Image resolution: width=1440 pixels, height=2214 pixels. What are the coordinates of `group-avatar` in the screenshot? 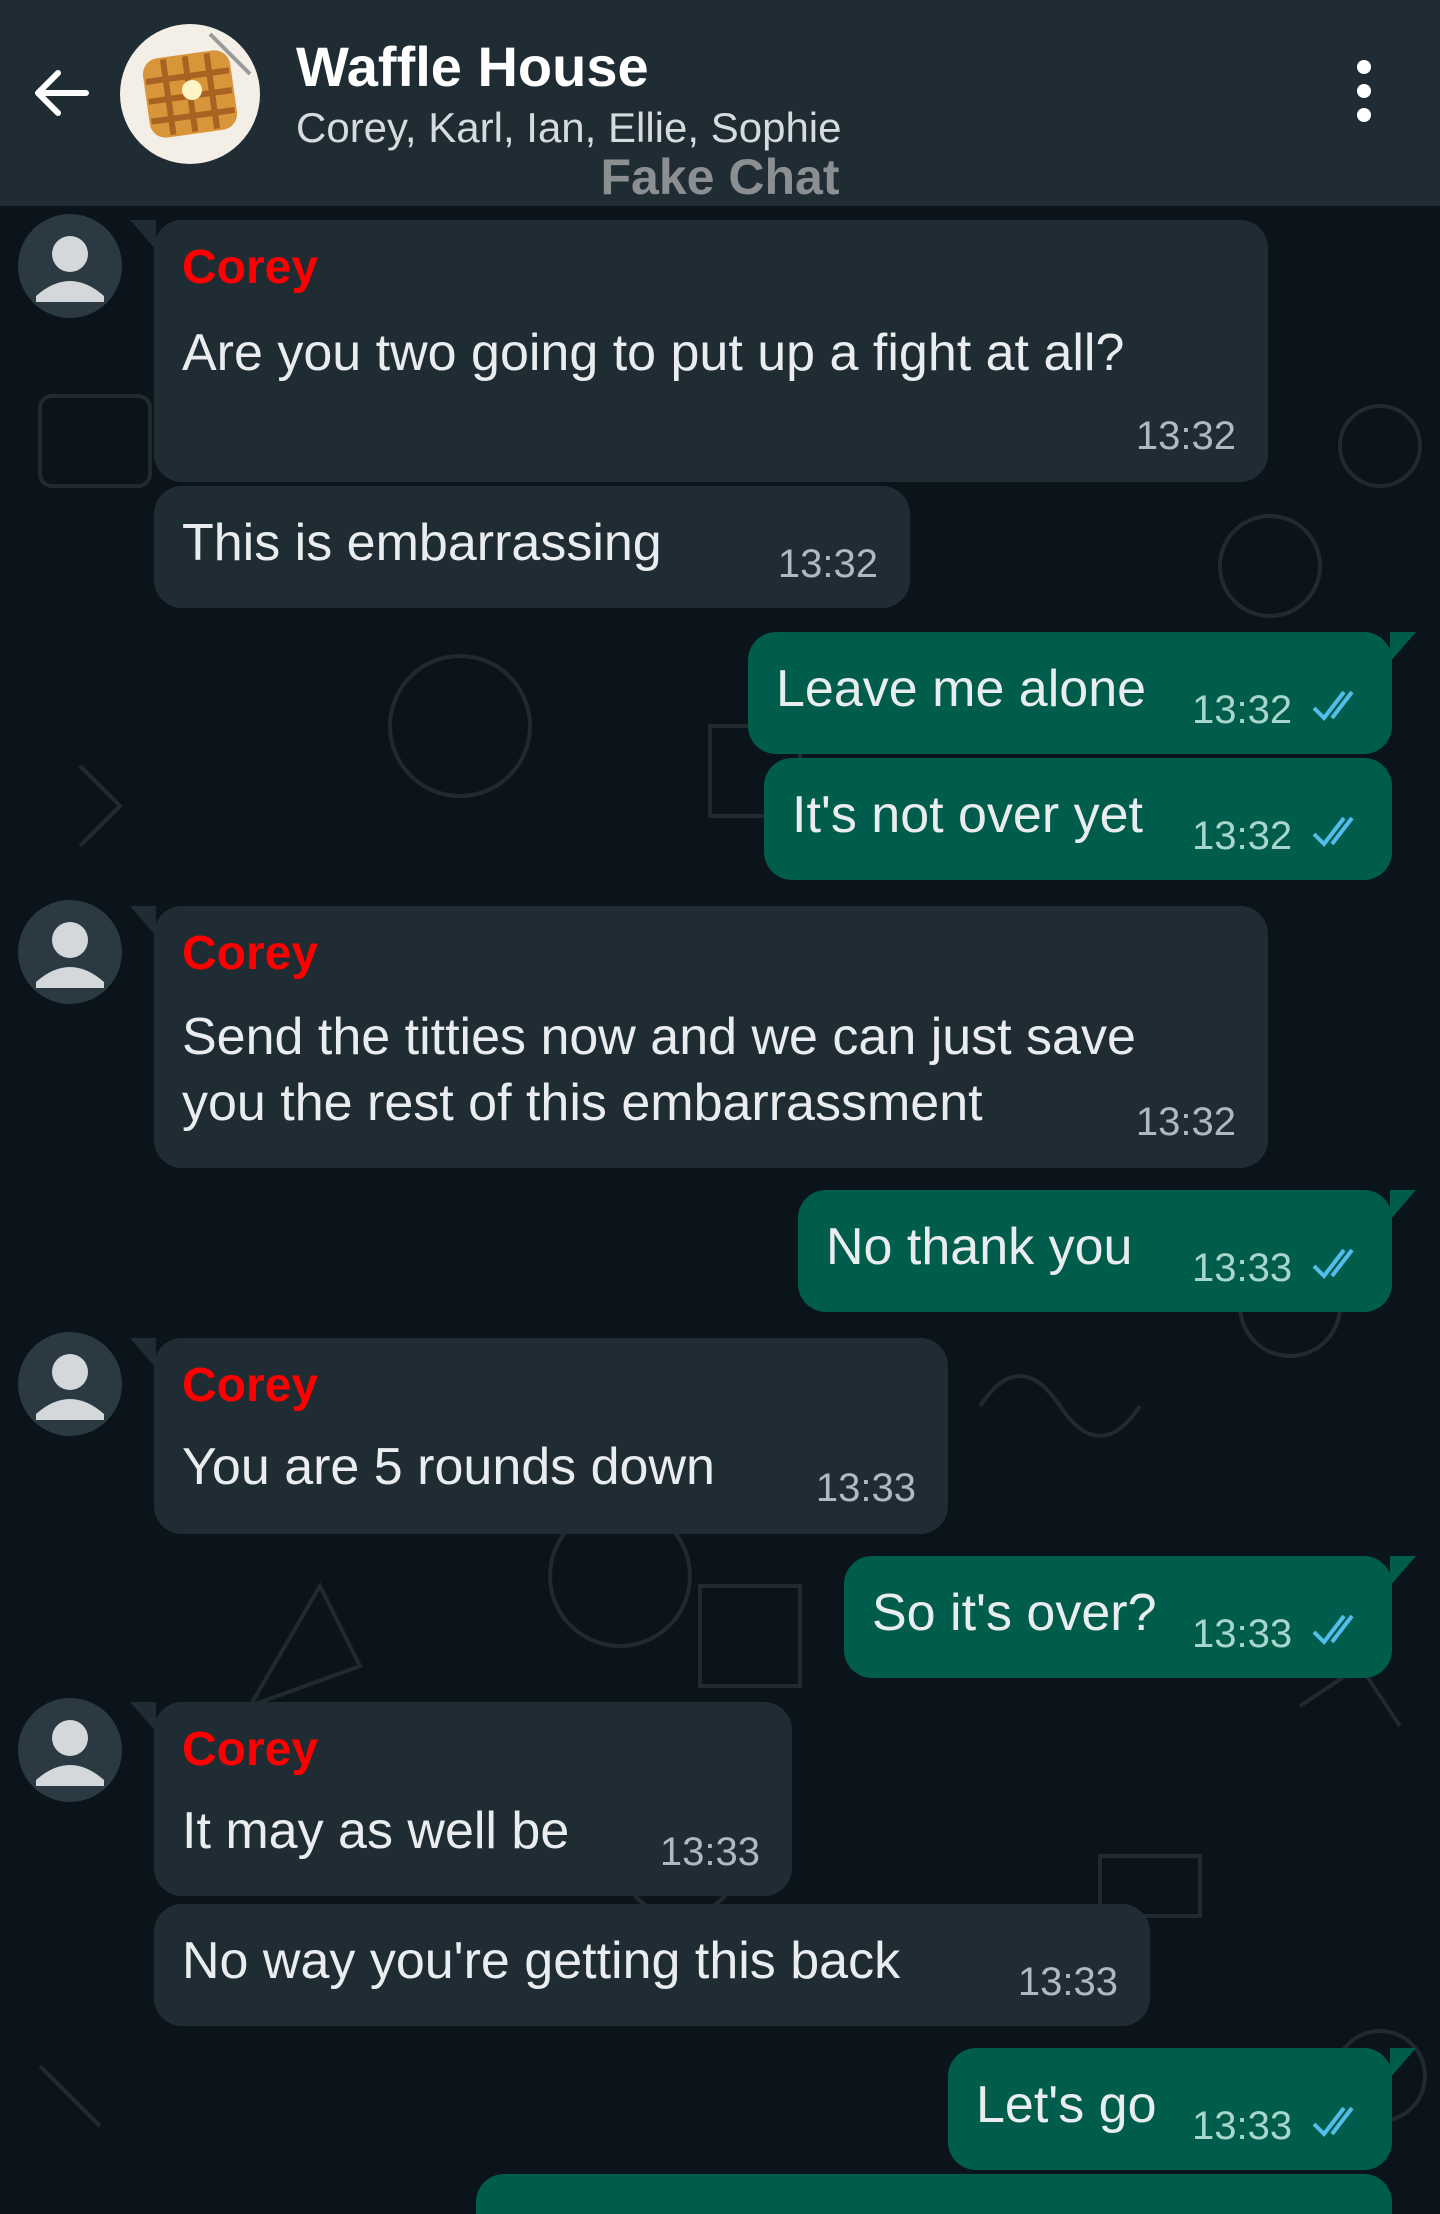 It's located at (190, 94).